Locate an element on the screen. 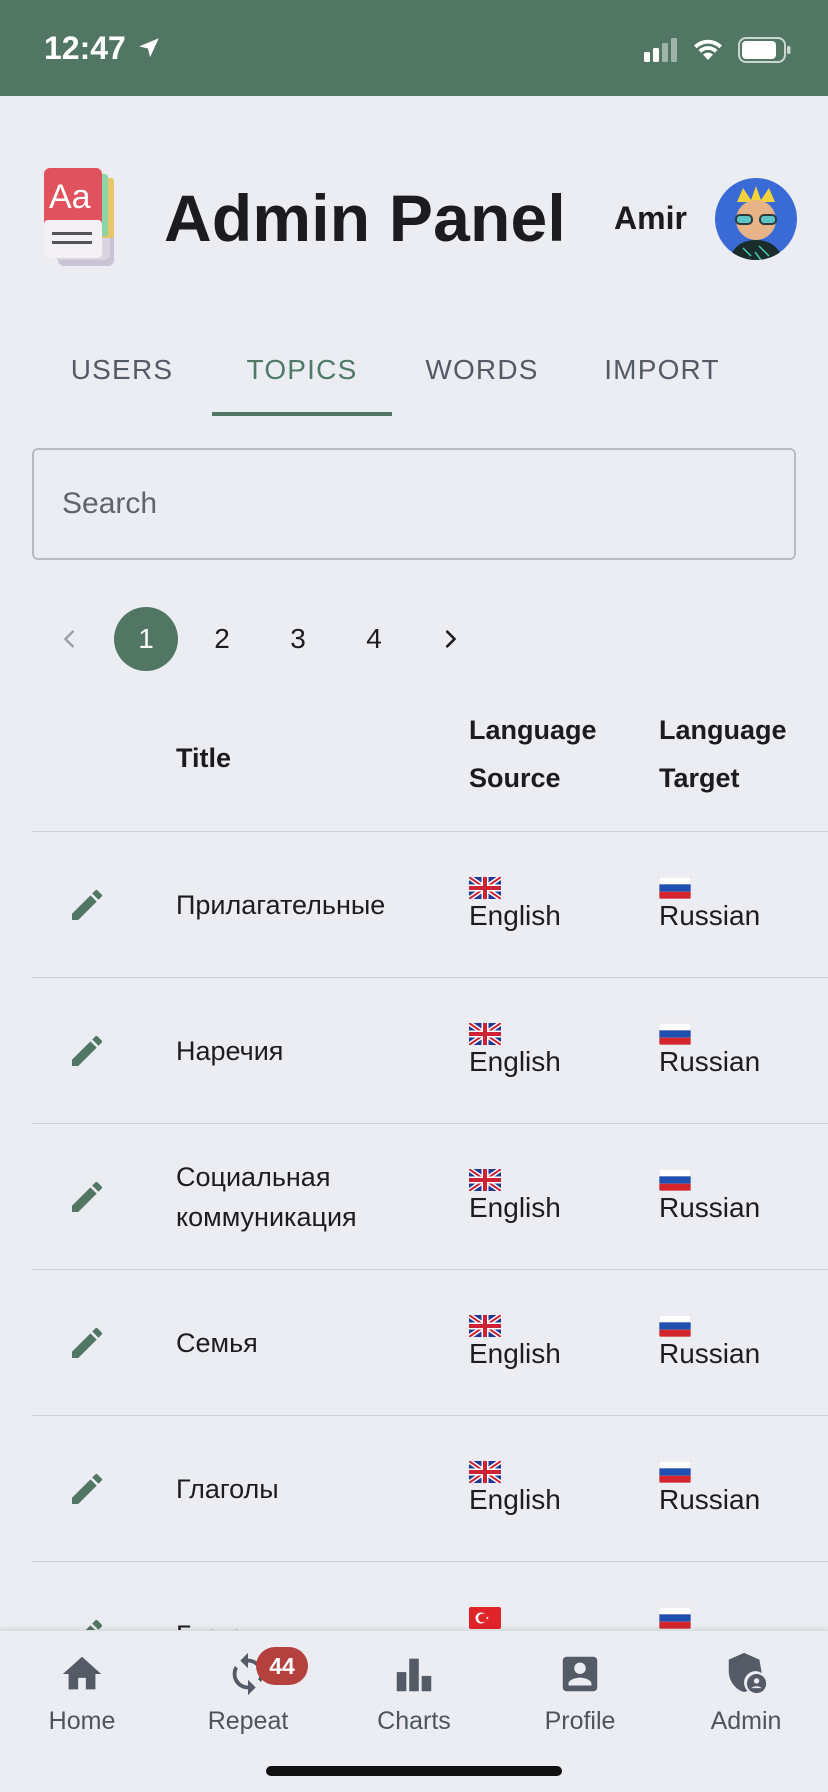 Image resolution: width=828 pixels, height=1792 pixels. nav-profile: Profile is located at coordinates (580, 1701).